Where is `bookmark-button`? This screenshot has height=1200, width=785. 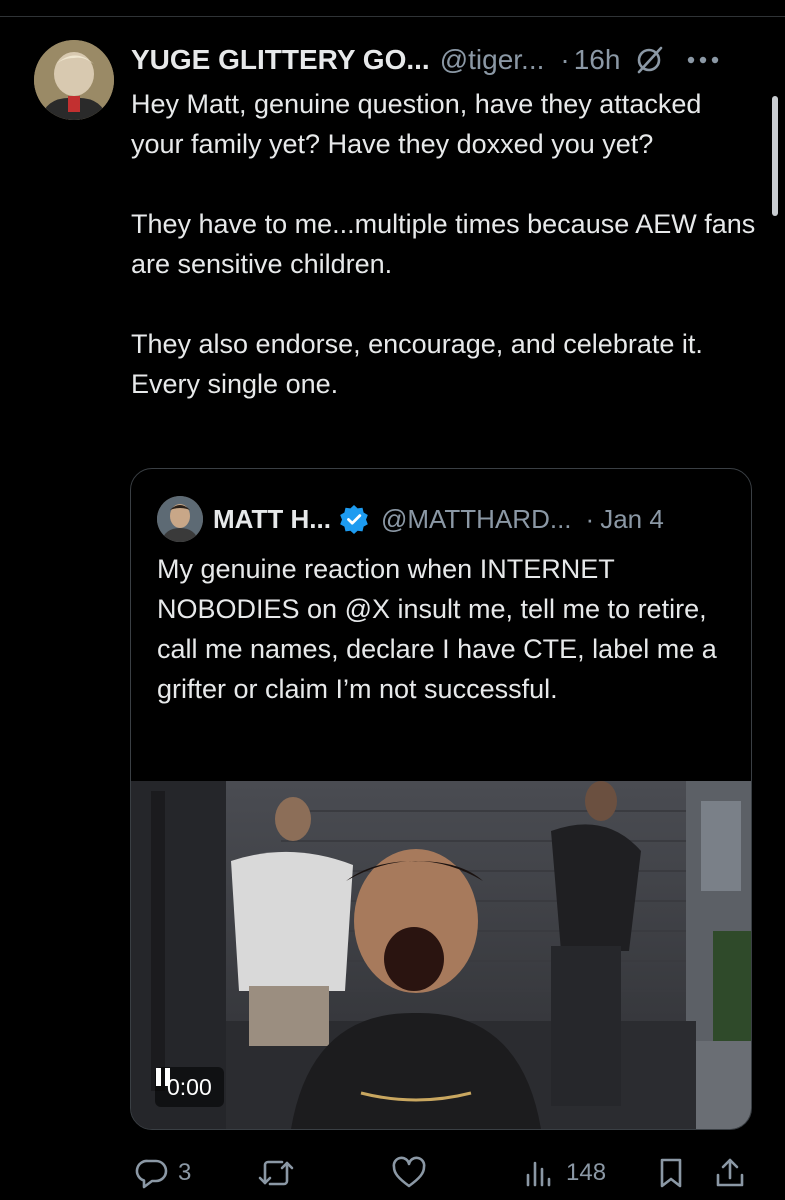 bookmark-button is located at coordinates (671, 1173).